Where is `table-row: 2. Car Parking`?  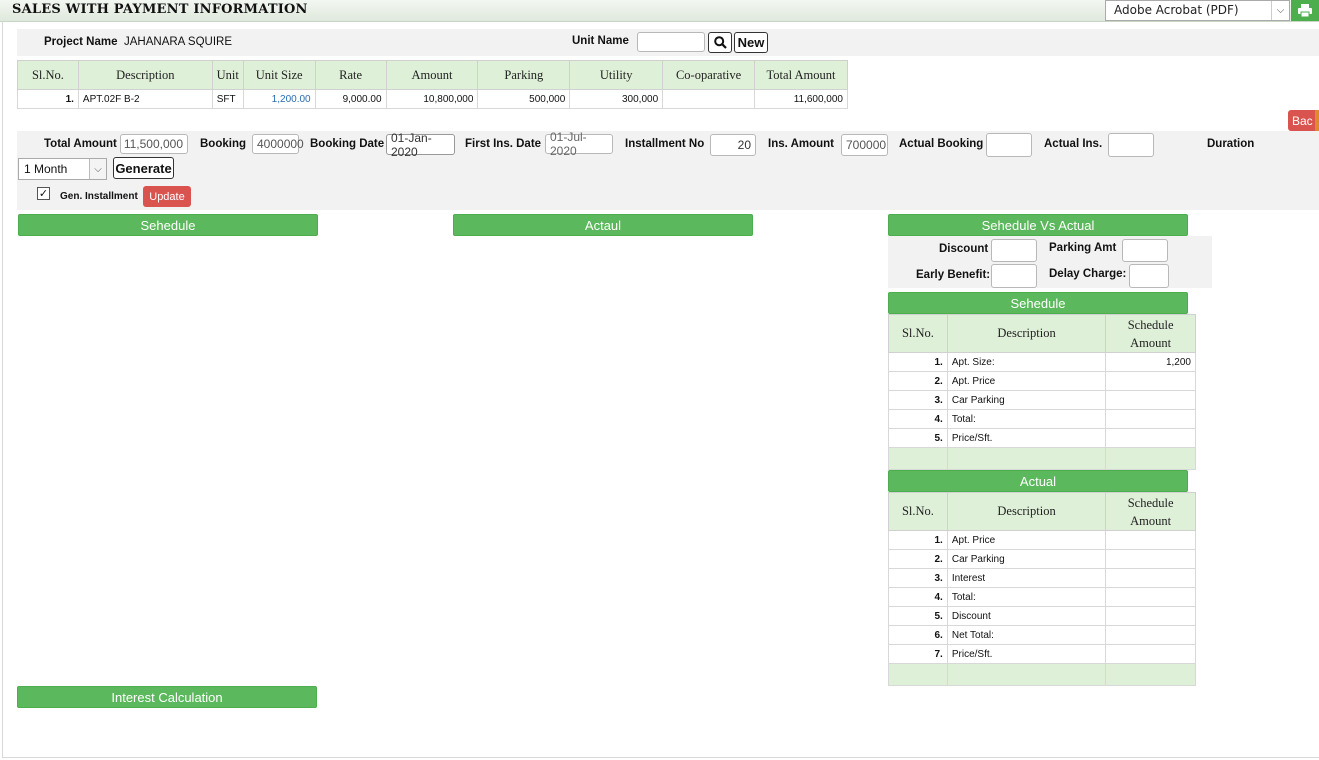
table-row: 2. Car Parking is located at coordinates (1042, 559).